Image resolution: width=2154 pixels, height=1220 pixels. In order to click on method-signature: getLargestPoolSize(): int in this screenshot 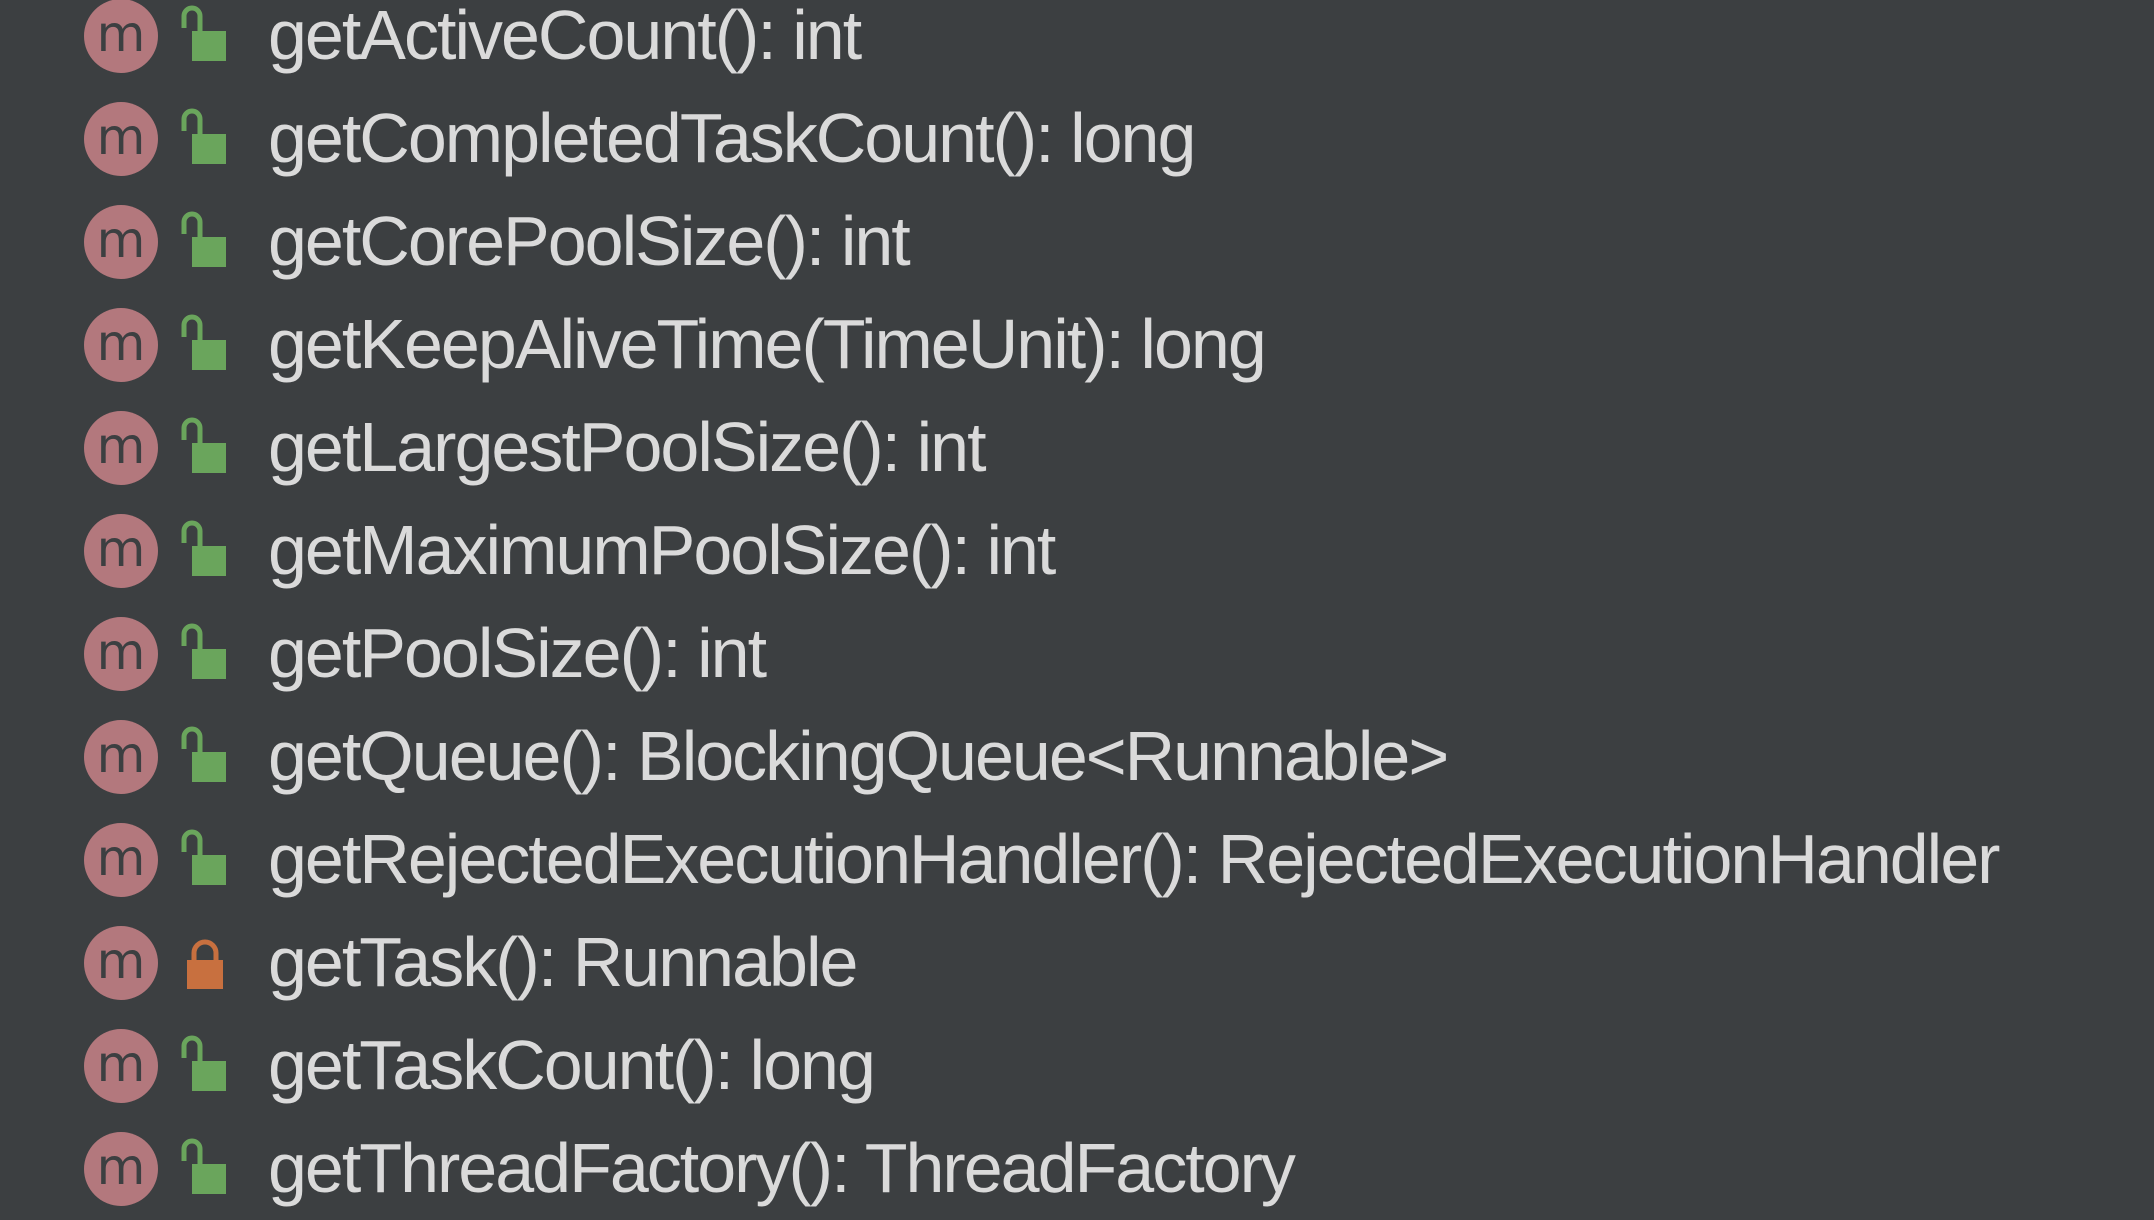, I will do `click(627, 447)`.